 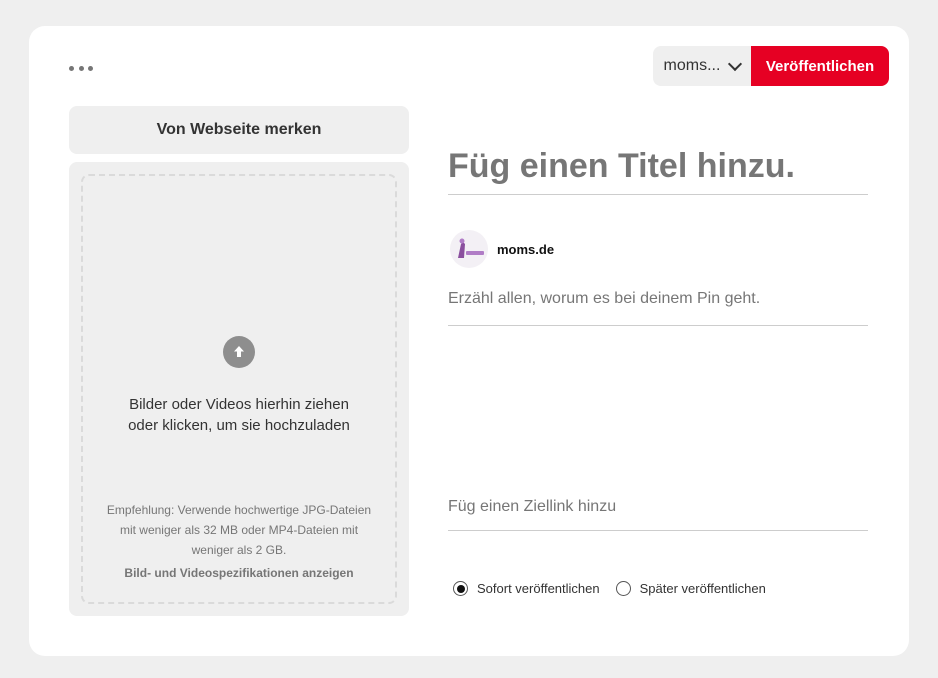 I want to click on avatar, so click(x=469, y=249).